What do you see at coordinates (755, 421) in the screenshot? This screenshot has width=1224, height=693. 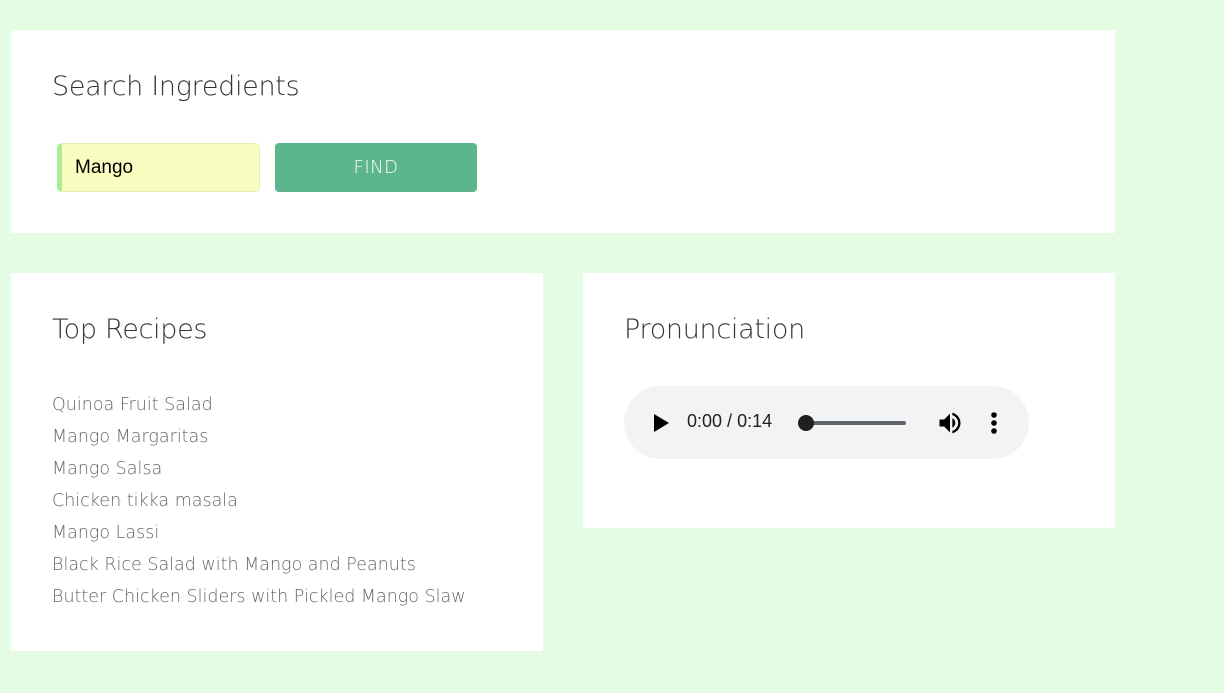 I see `duration-time: 0:14` at bounding box center [755, 421].